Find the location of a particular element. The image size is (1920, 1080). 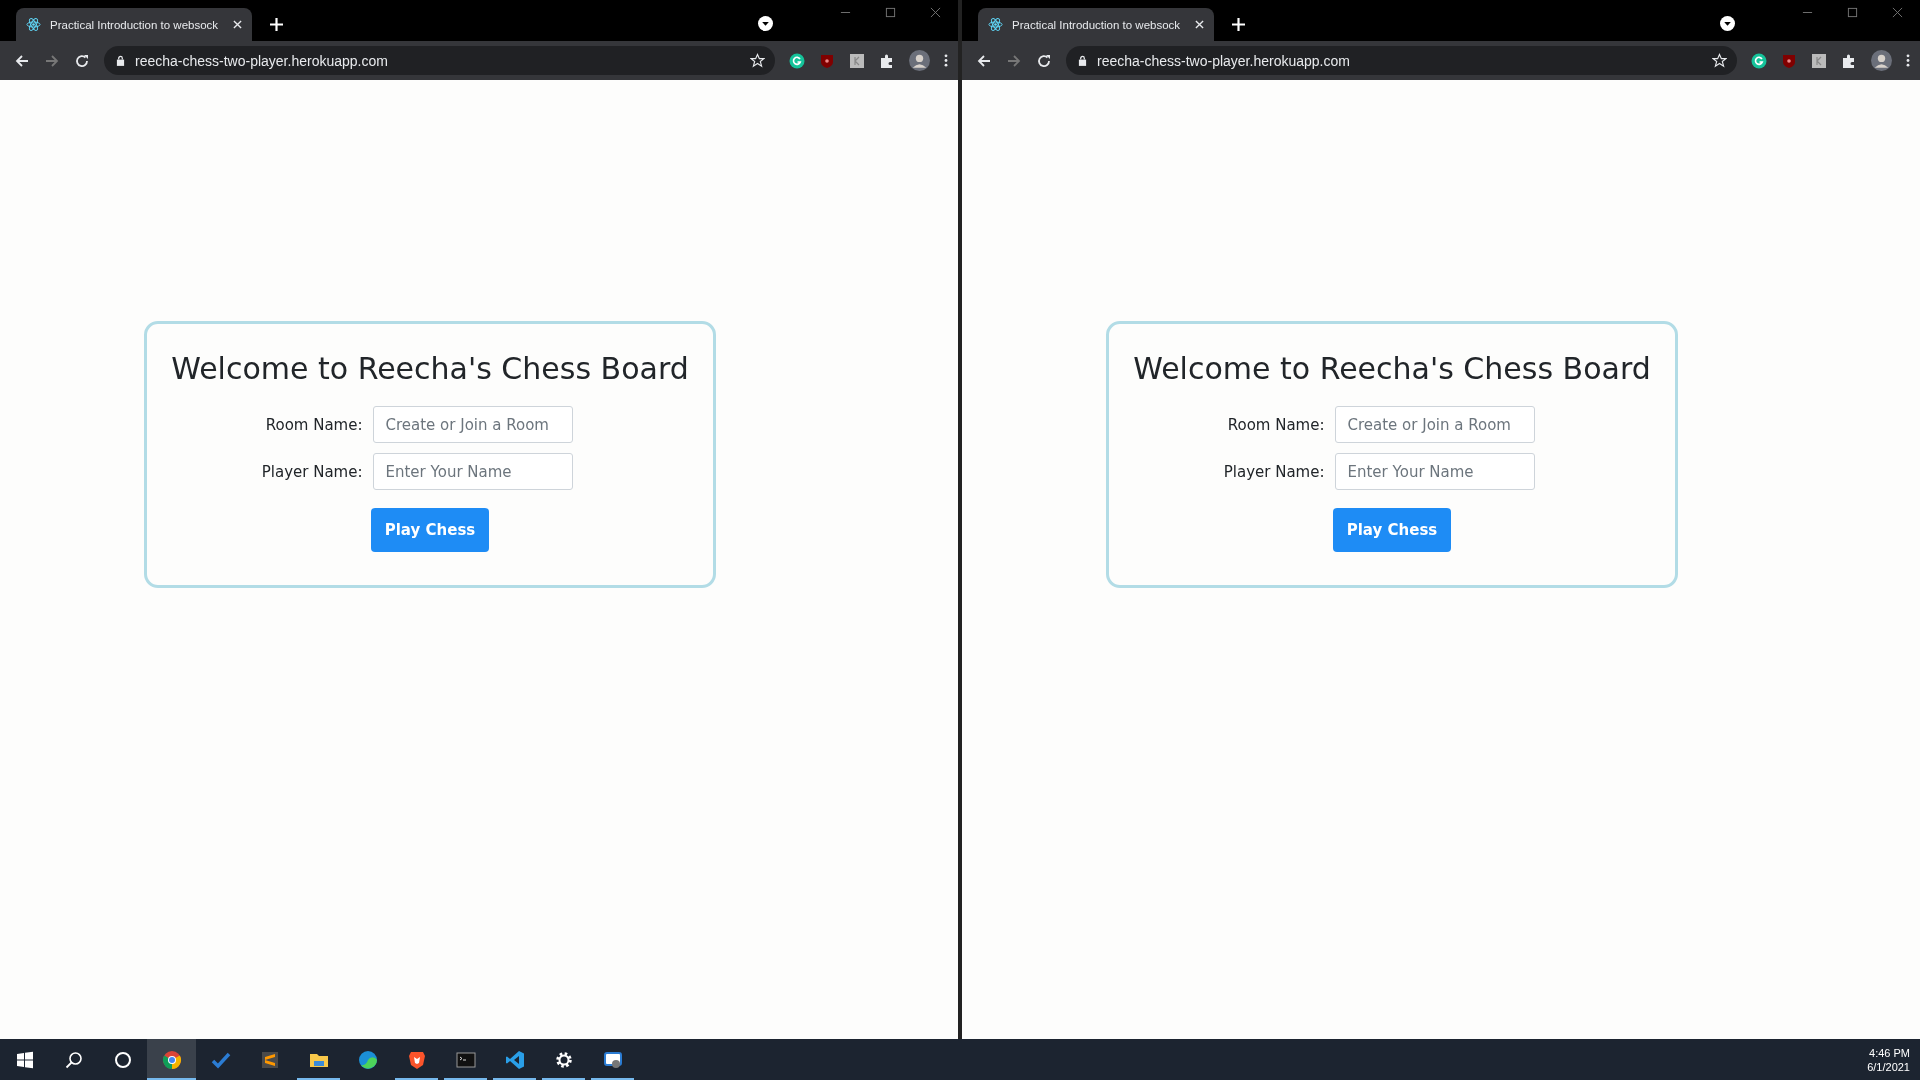

terminal-icon is located at coordinates (465, 1059).